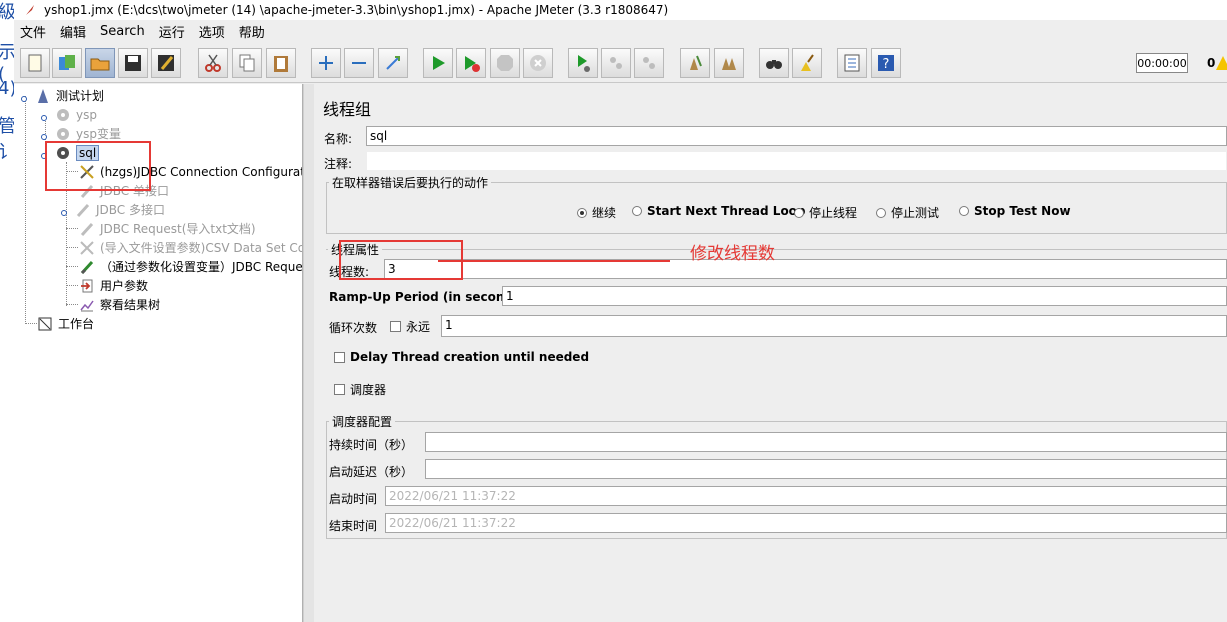 This screenshot has width=1227, height=622. Describe the element at coordinates (87, 248) in the screenshot. I see `config-wrench-icon` at that location.